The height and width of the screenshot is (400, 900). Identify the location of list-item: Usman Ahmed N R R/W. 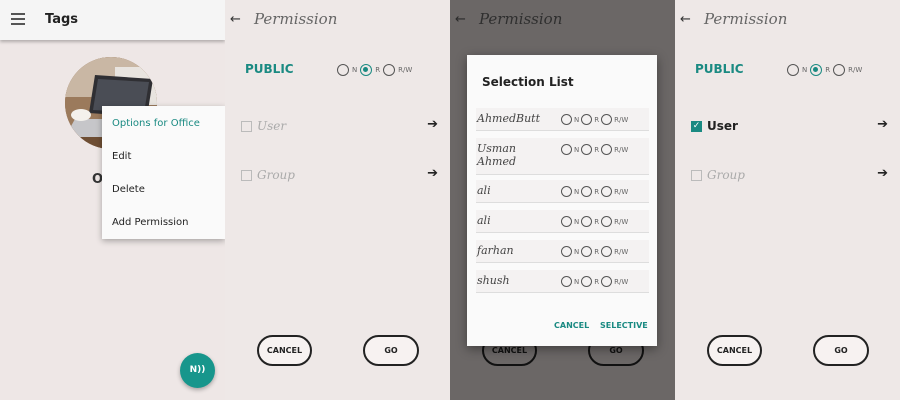
(562, 156).